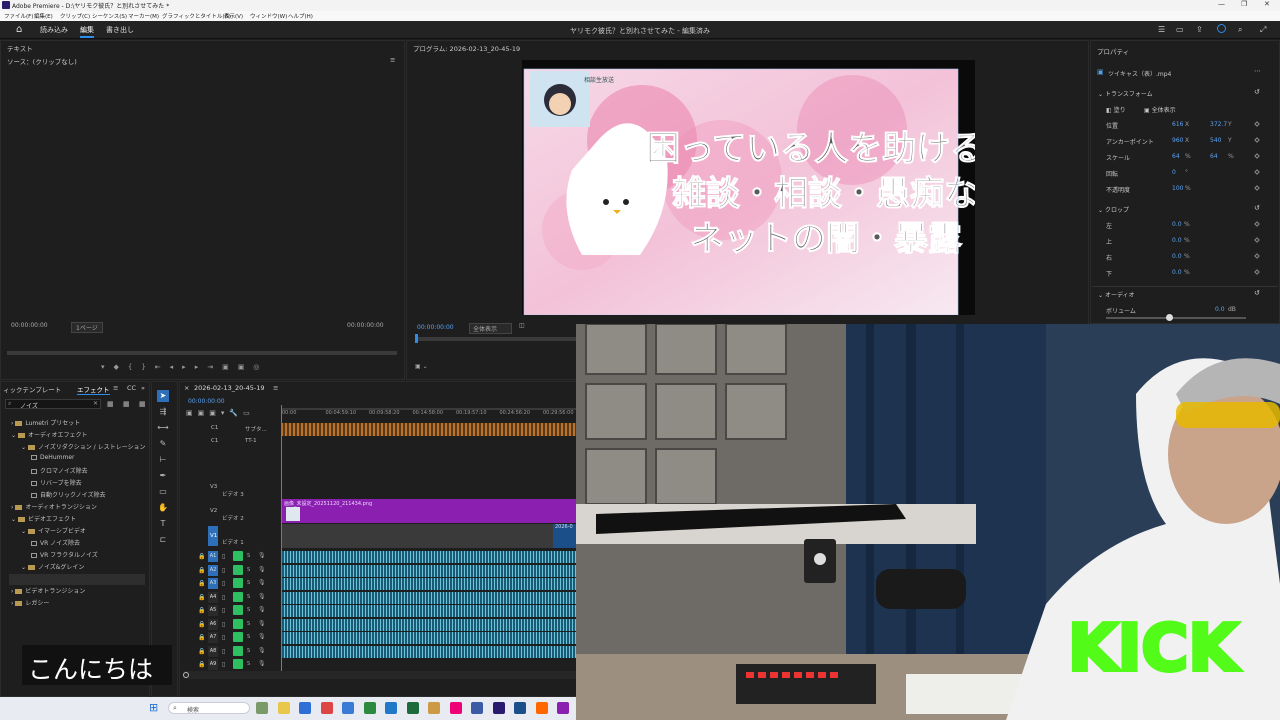  What do you see at coordinates (281, 540) in the screenshot?
I see `timeline-playhead` at bounding box center [281, 540].